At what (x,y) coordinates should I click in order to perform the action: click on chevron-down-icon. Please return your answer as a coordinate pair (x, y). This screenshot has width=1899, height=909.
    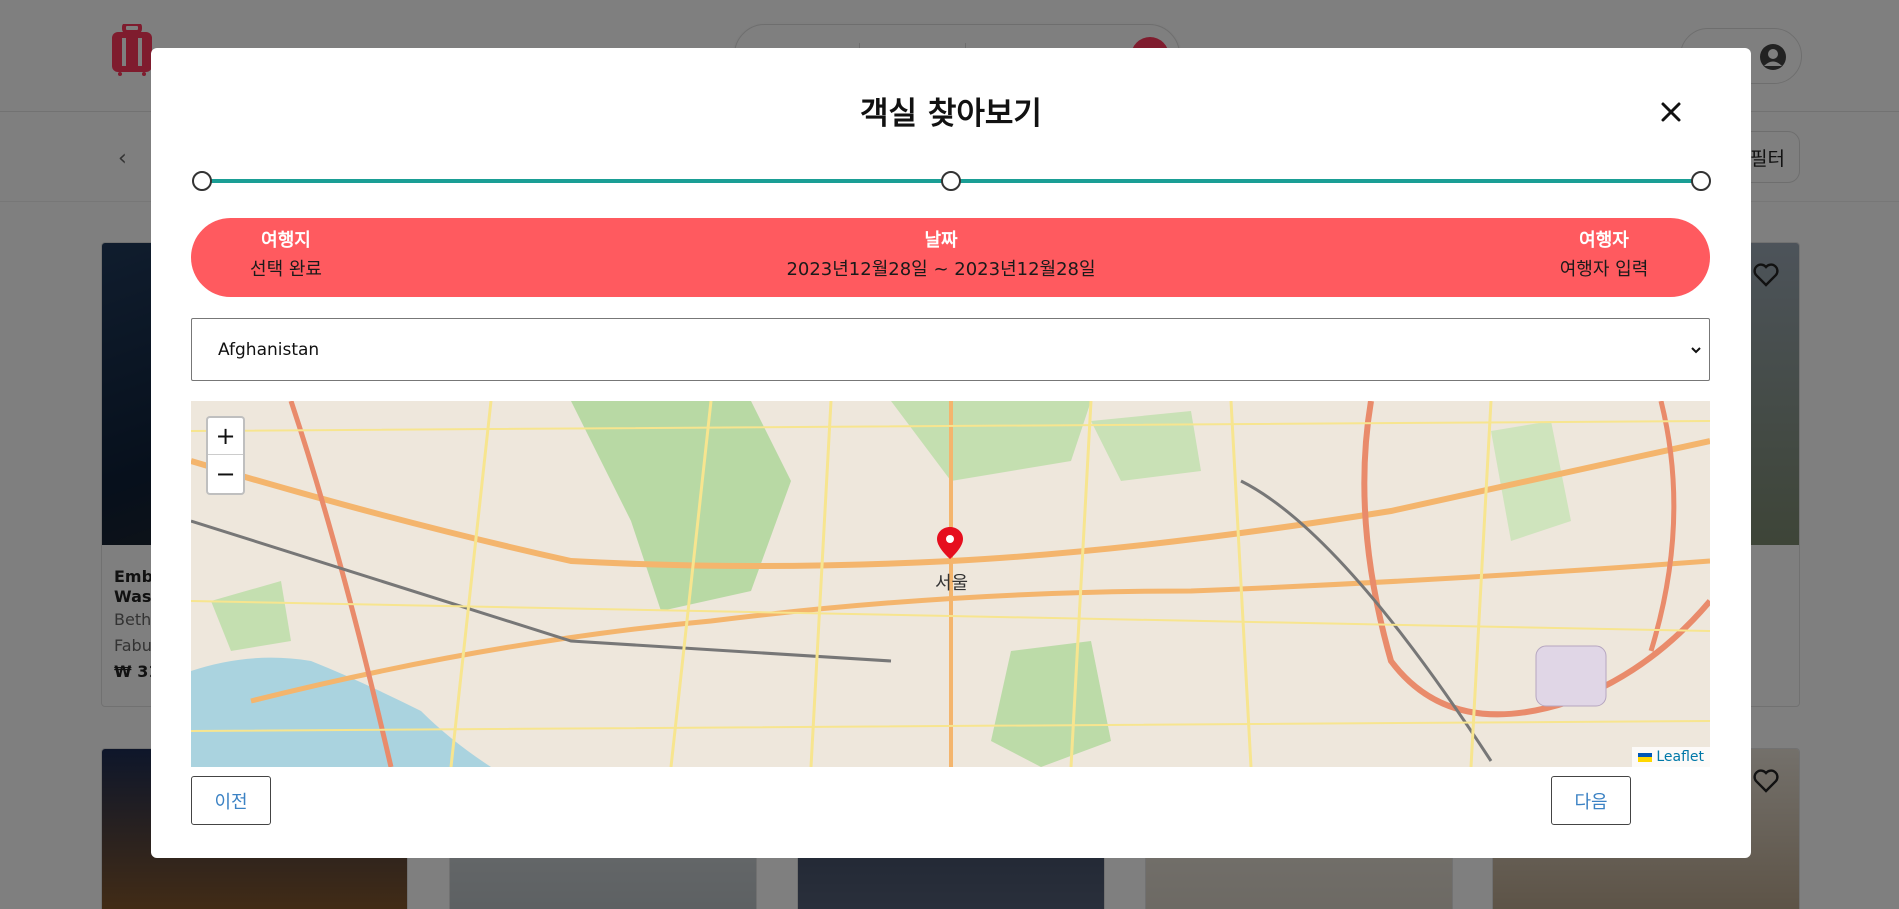
    Looking at the image, I should click on (1696, 350).